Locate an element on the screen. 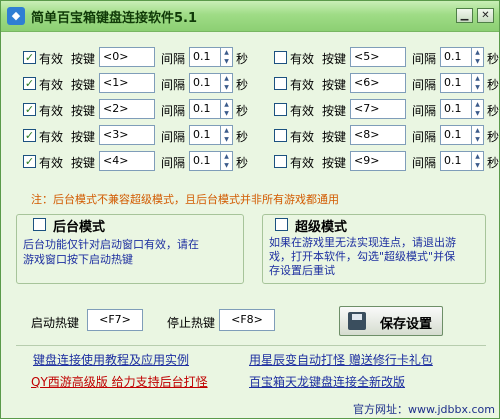  start-hotkey-field: <F7> is located at coordinates (115, 320).